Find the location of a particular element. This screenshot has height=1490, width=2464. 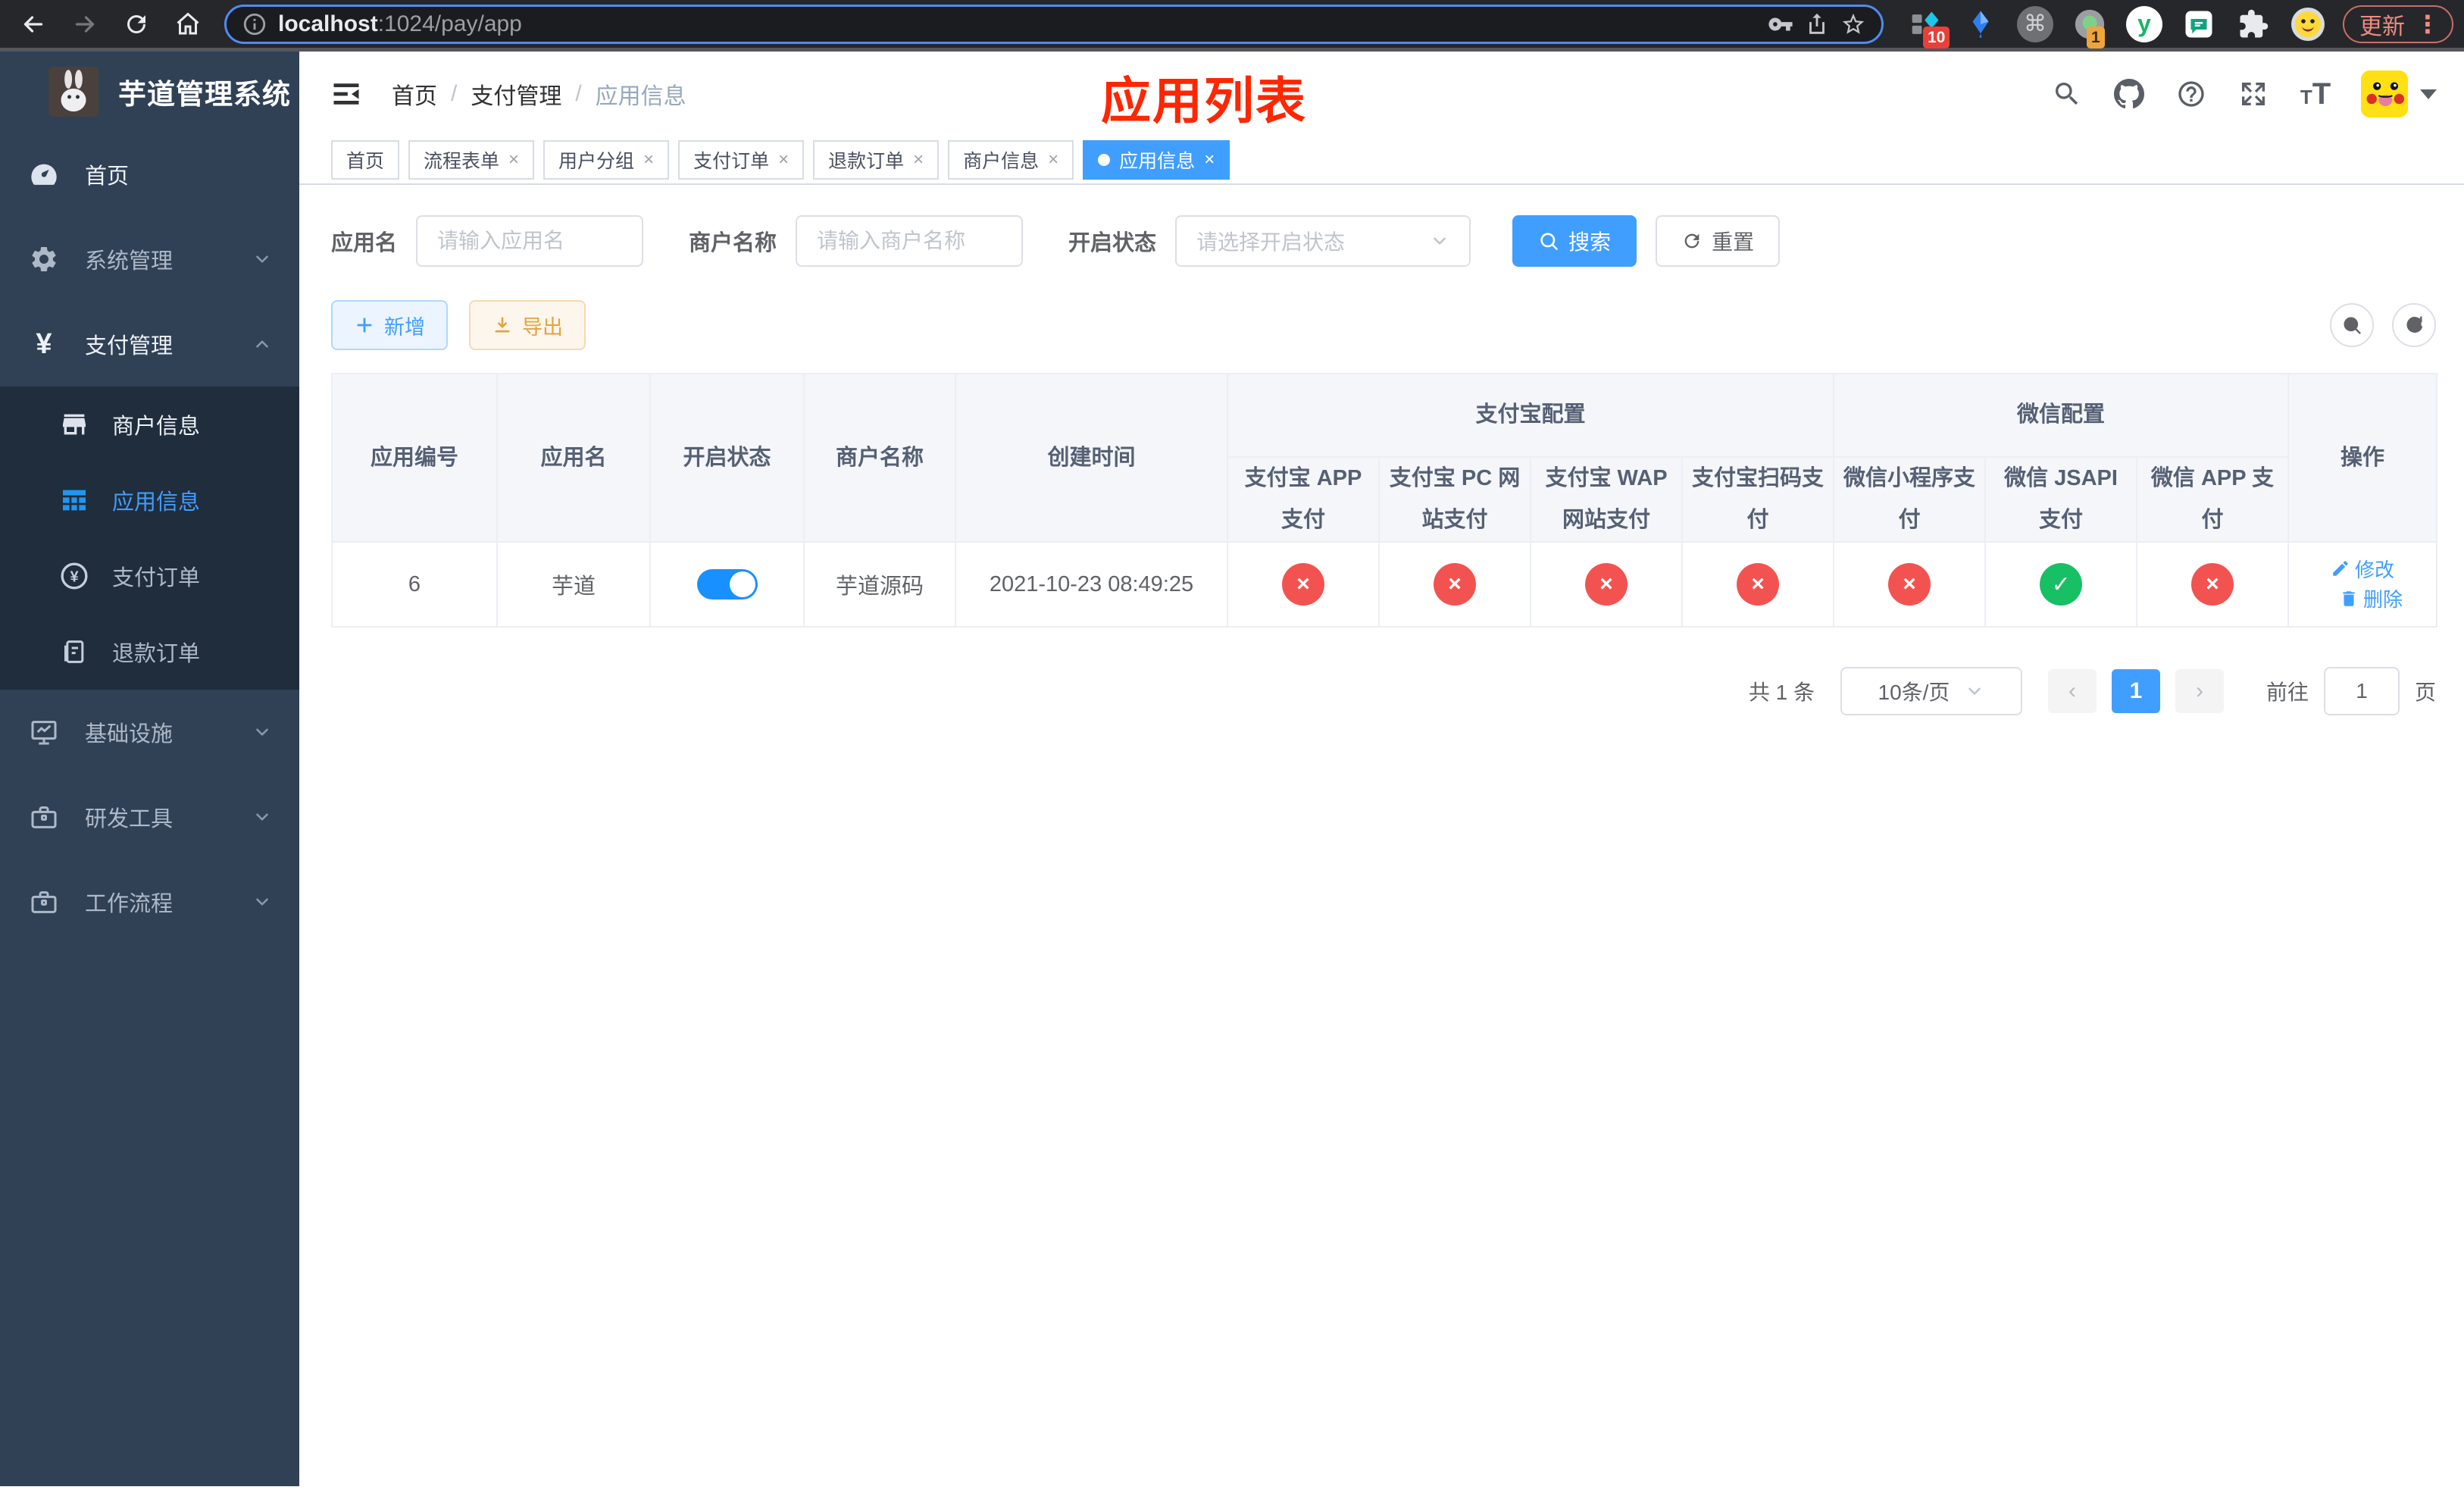

table-search-toggle-button is located at coordinates (2352, 325).